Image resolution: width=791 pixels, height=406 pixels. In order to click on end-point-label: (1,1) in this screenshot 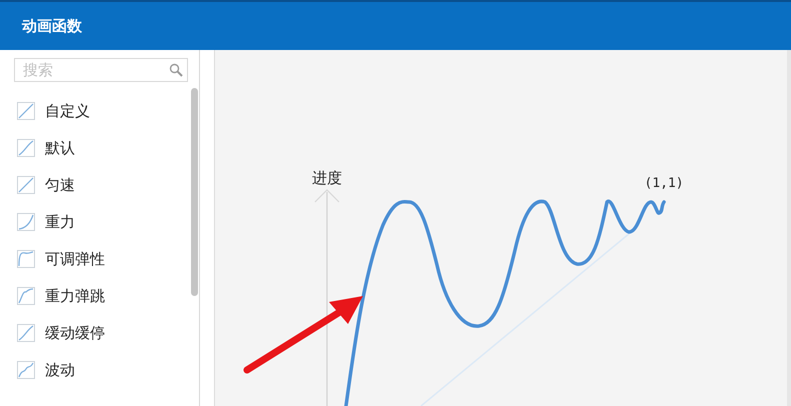, I will do `click(664, 183)`.